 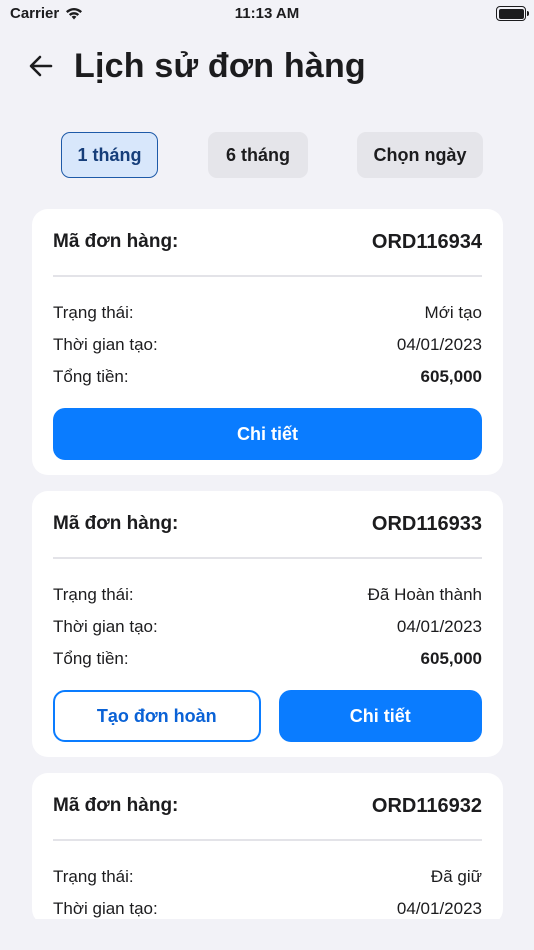 I want to click on page-header: Lịch sử đơn hàng, so click(x=197, y=66).